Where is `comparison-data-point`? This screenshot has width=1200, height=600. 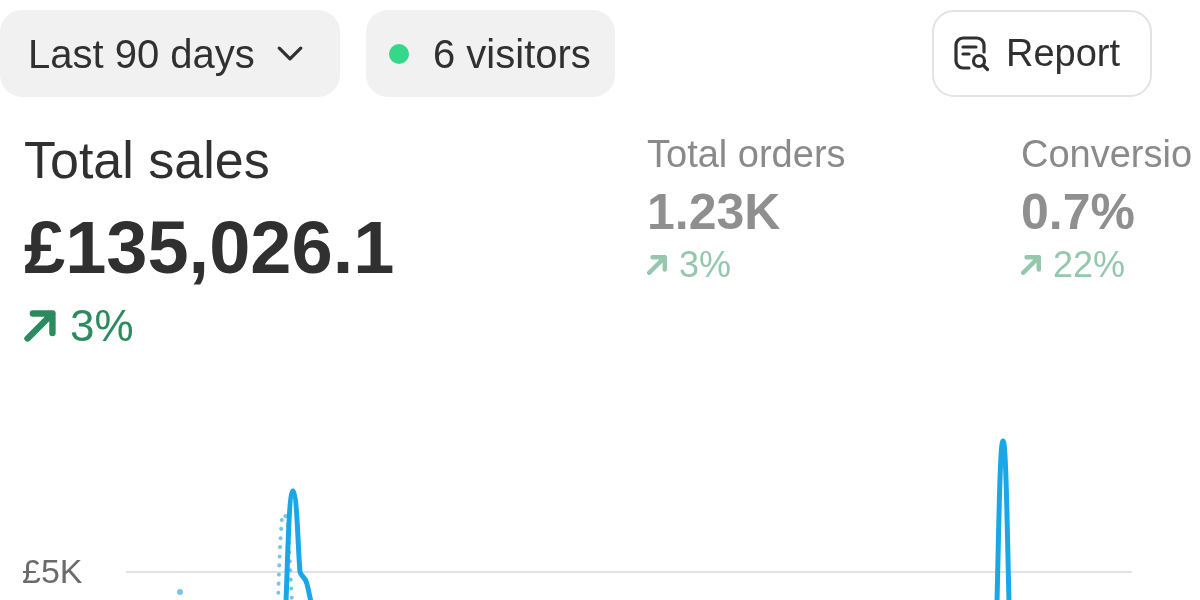 comparison-data-point is located at coordinates (180, 592).